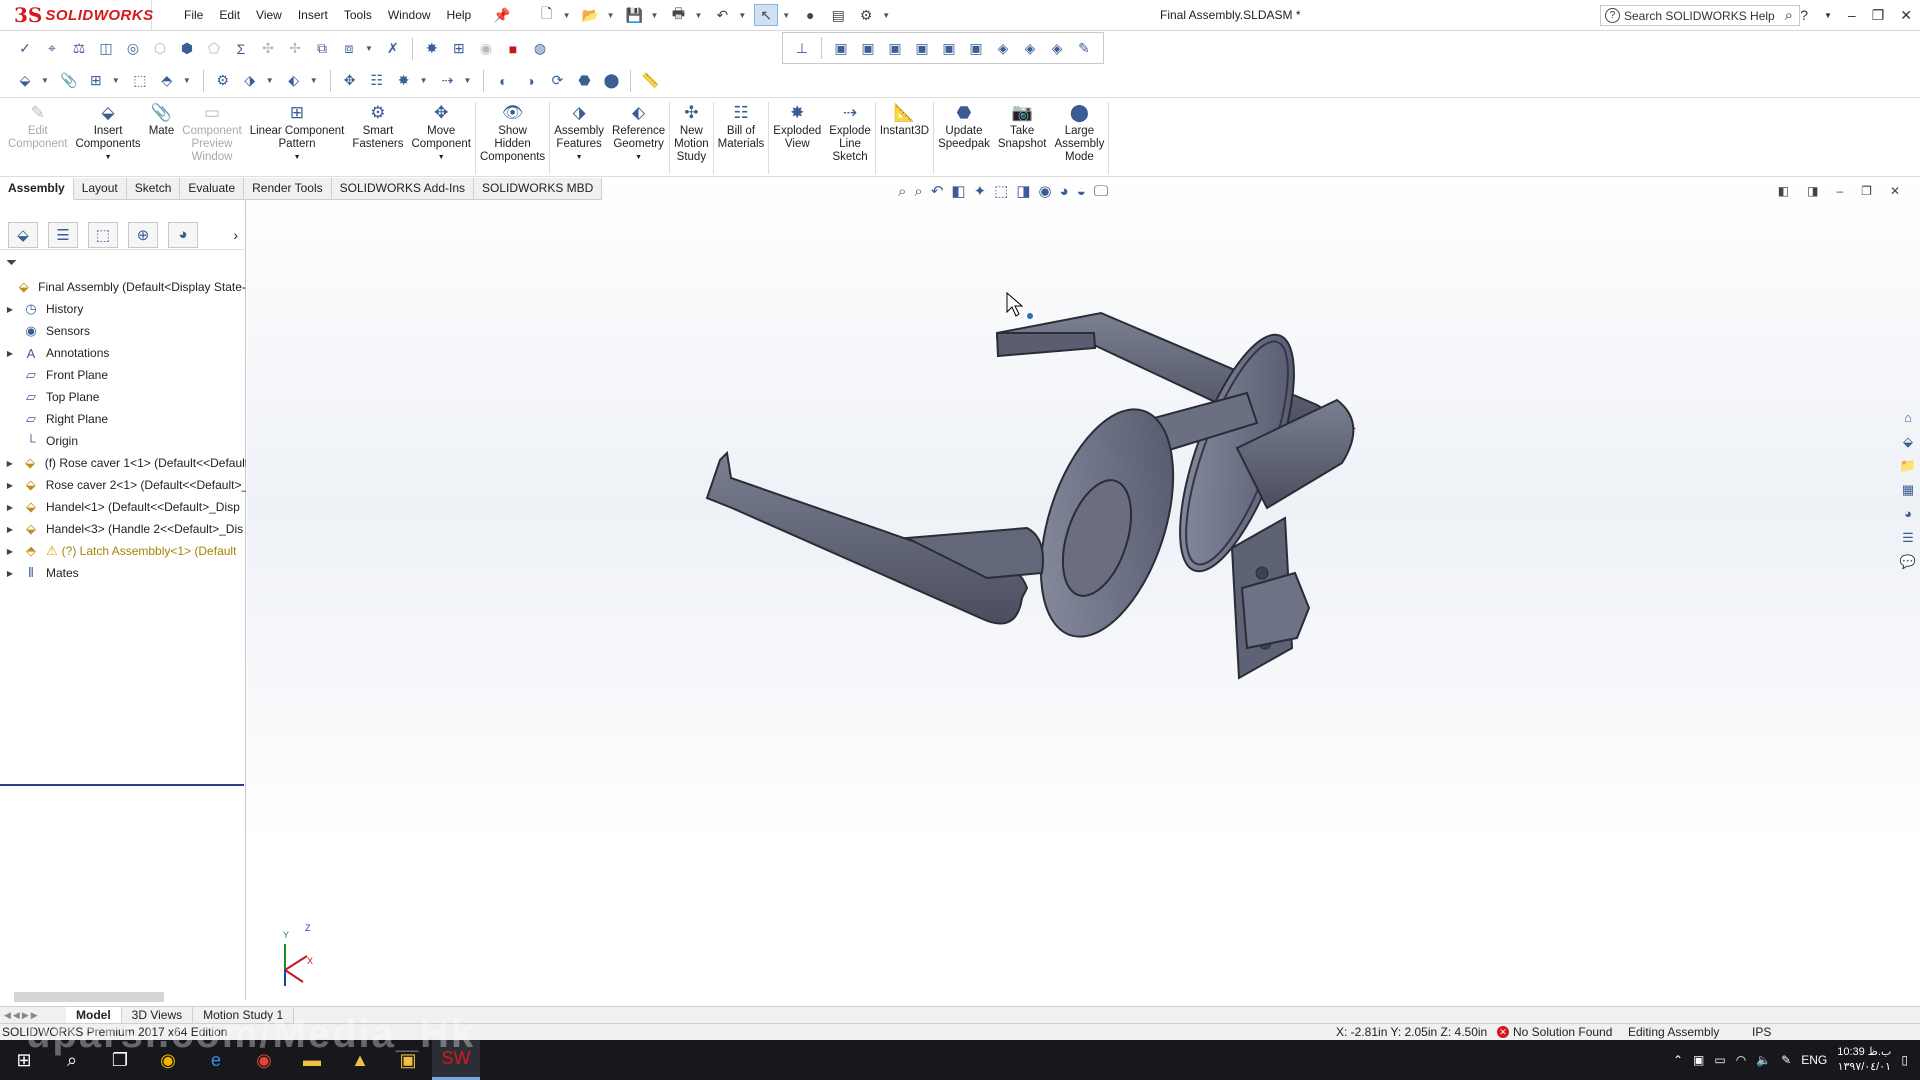 This screenshot has width=1920, height=1080. I want to click on tab-sketch: Sketch, so click(153, 189).